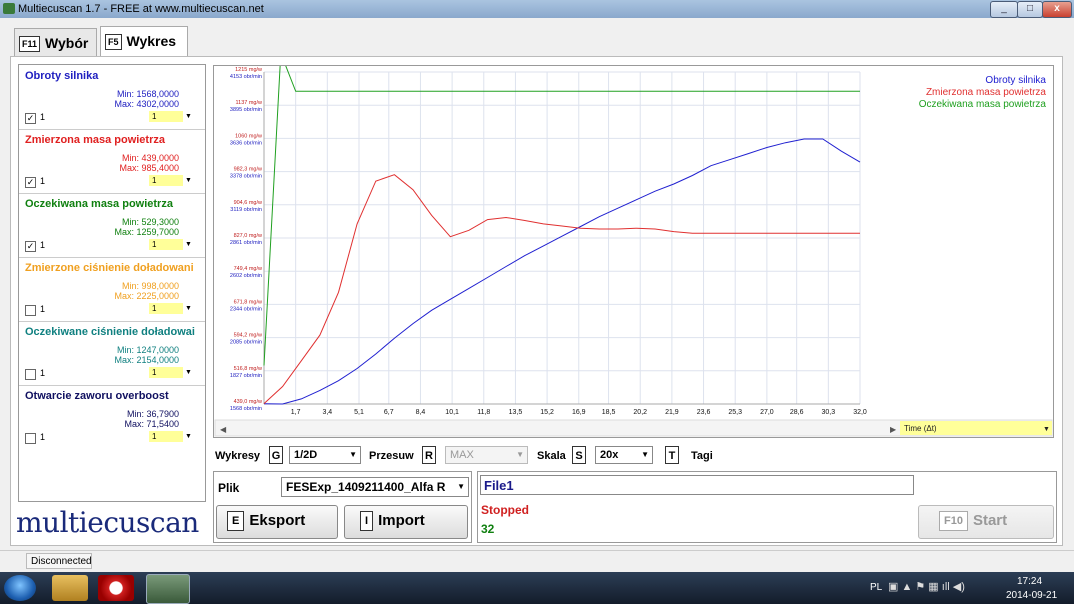 The height and width of the screenshot is (604, 1074). What do you see at coordinates (406, 522) in the screenshot?
I see `import-button: I Import` at bounding box center [406, 522].